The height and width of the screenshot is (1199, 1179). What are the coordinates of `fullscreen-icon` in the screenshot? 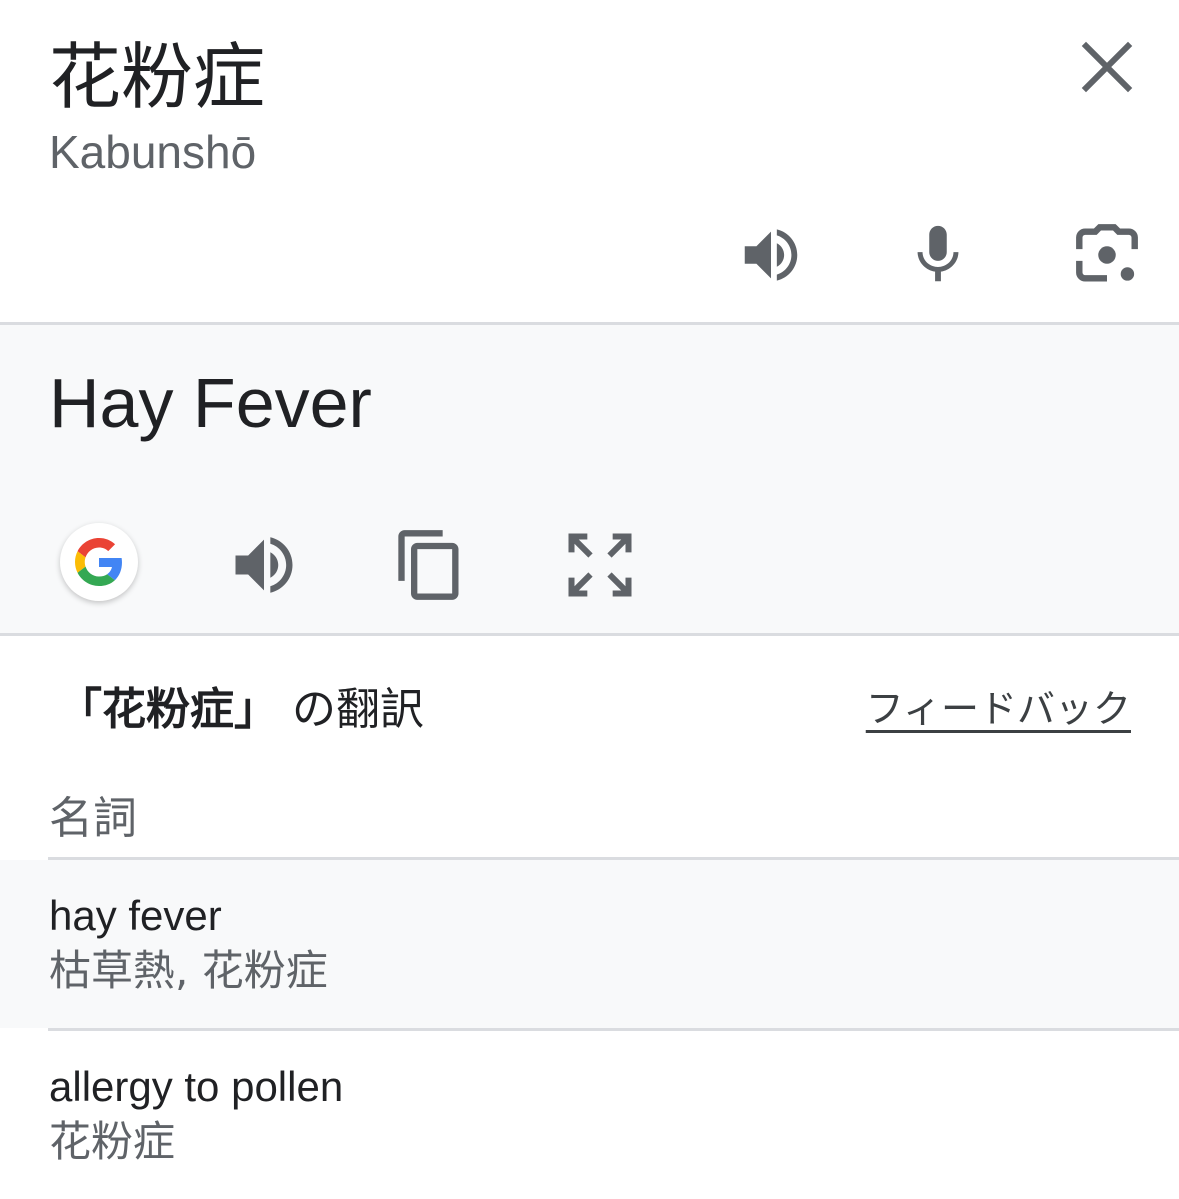 It's located at (600, 565).